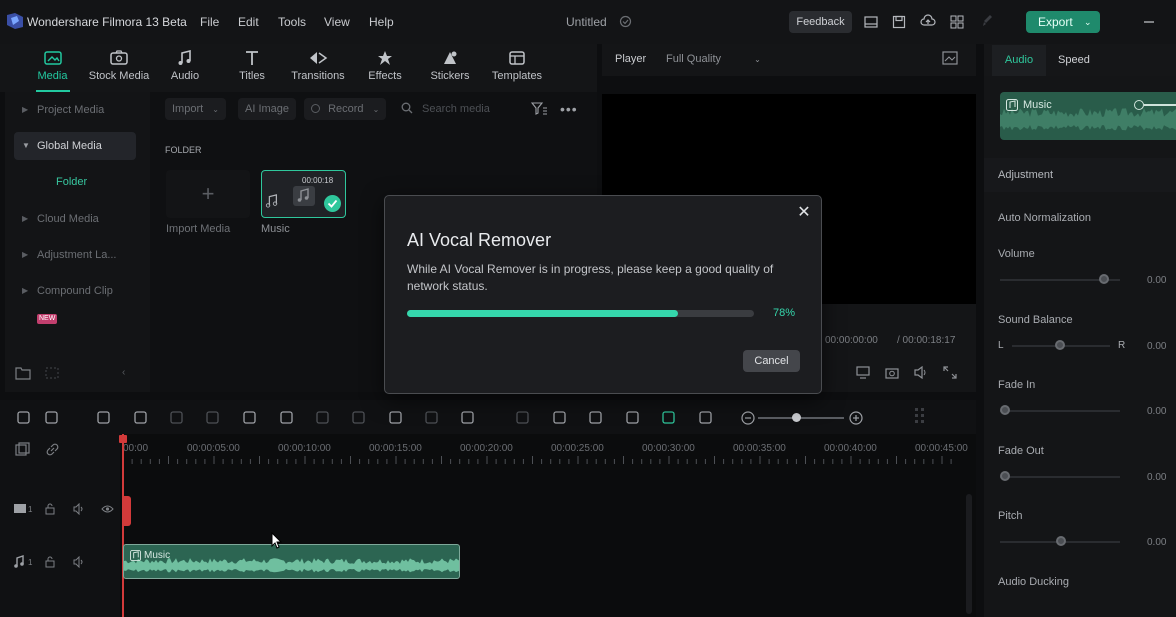 The width and height of the screenshot is (1176, 617). I want to click on mute-track-icon, so click(79, 509).